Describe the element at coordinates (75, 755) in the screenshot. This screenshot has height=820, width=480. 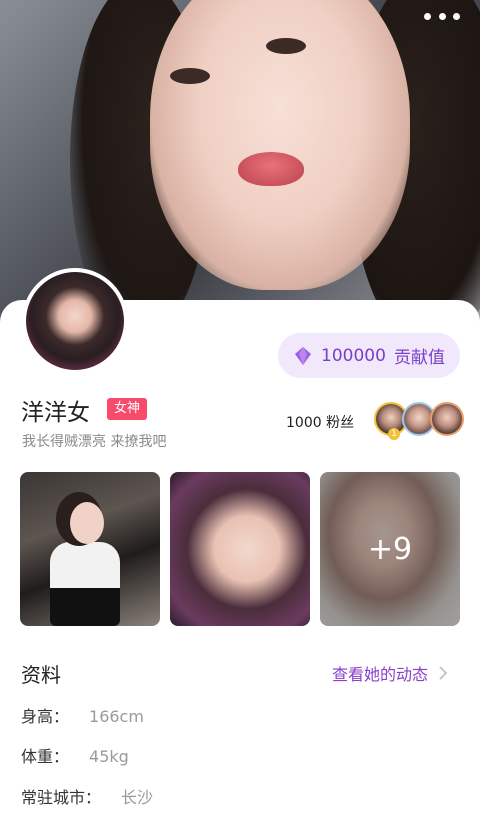
I see `info-row-weight: 体重： 45kg` at that location.